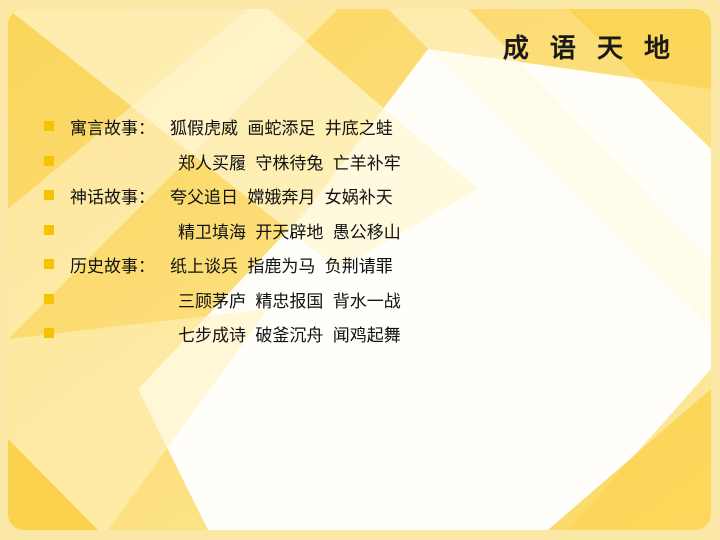  Describe the element at coordinates (289, 301) in the screenshot. I see `idiom-text: 三顾茅庐 精忠报国 背水一战` at that location.